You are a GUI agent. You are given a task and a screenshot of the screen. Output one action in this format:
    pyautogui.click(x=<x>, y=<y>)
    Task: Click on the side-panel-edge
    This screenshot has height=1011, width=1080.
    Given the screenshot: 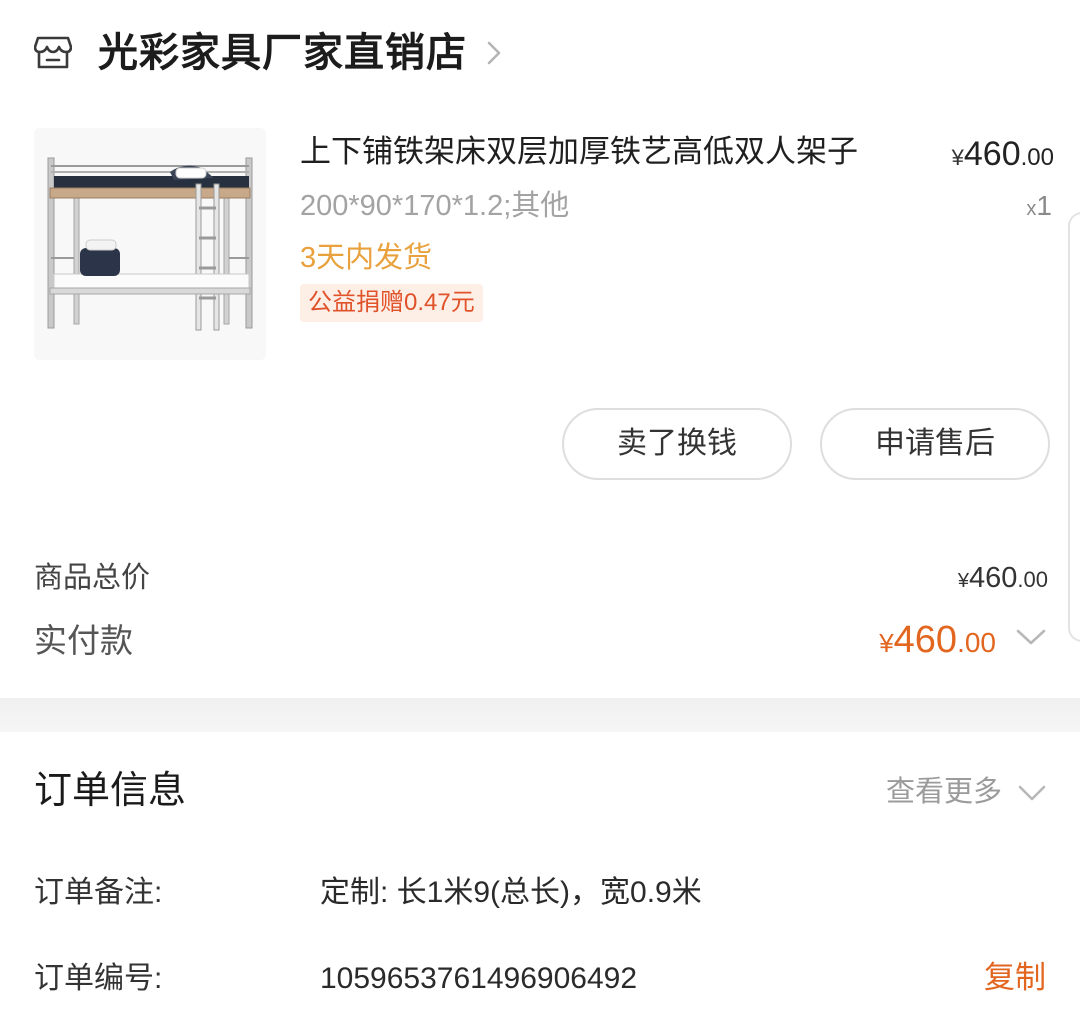 What is the action you would take?
    pyautogui.click(x=1074, y=427)
    